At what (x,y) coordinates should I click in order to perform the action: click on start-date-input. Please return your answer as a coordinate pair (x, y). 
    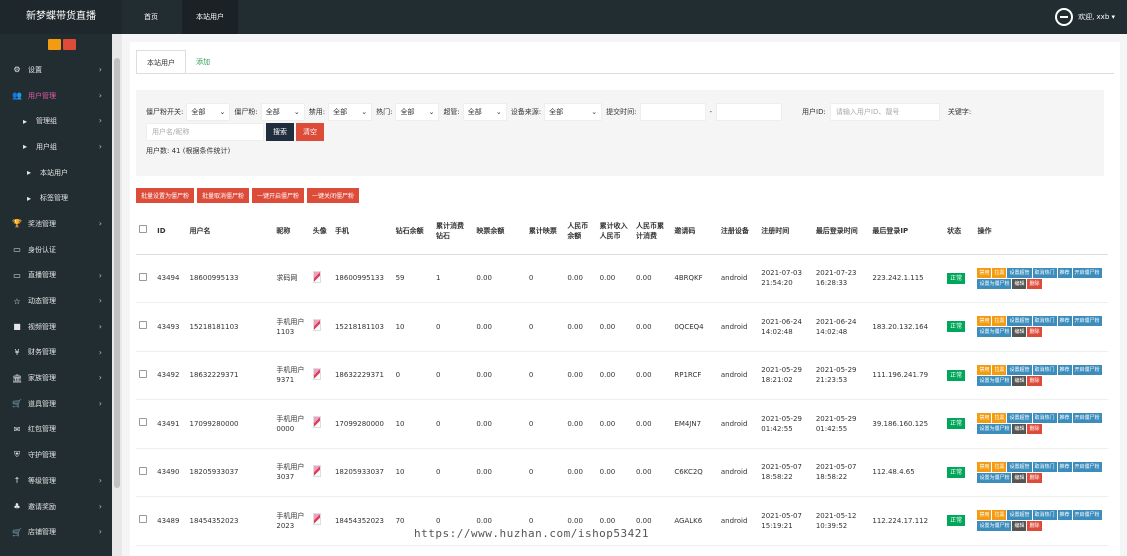
    Looking at the image, I should click on (672, 112).